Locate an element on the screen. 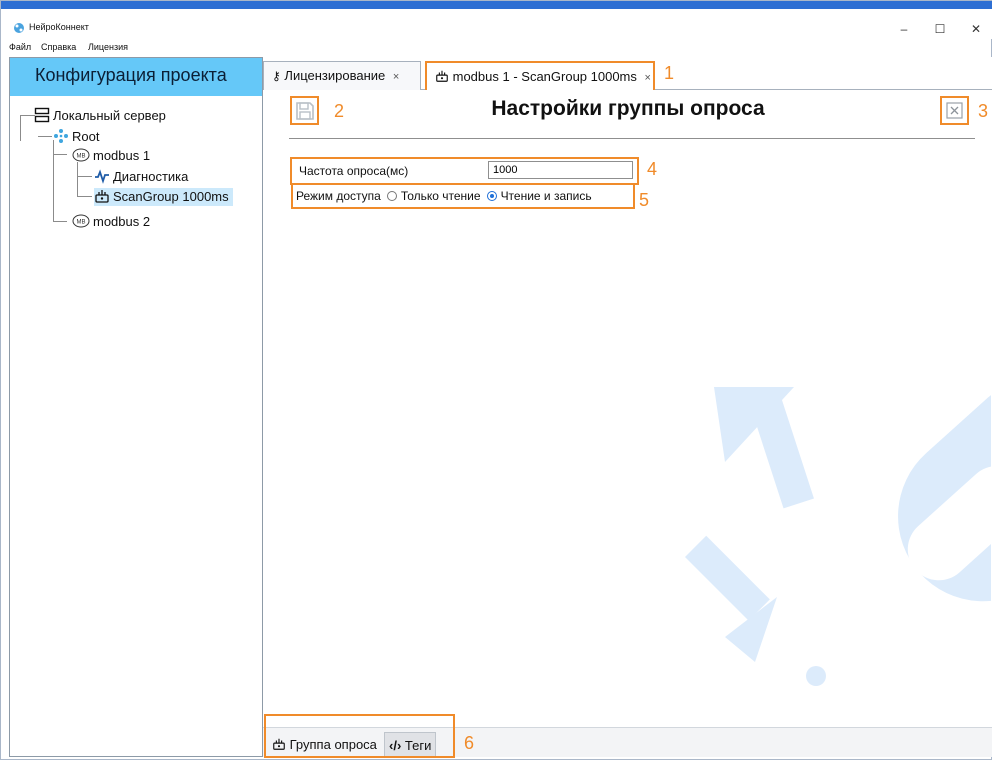 This screenshot has width=992, height=760. close-window-button: ✕ is located at coordinates (976, 29).